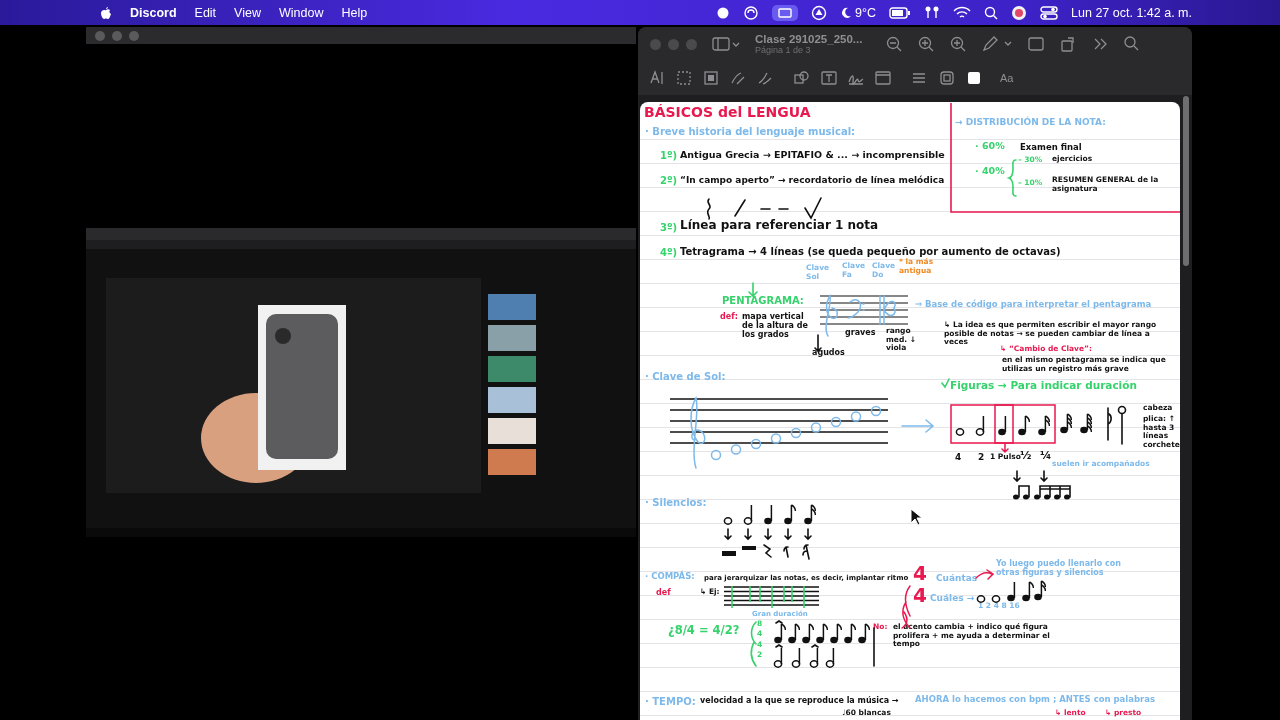 The image size is (1280, 720). I want to click on handwritten-text: Línea para referenciar 1 nota, so click(779, 226).